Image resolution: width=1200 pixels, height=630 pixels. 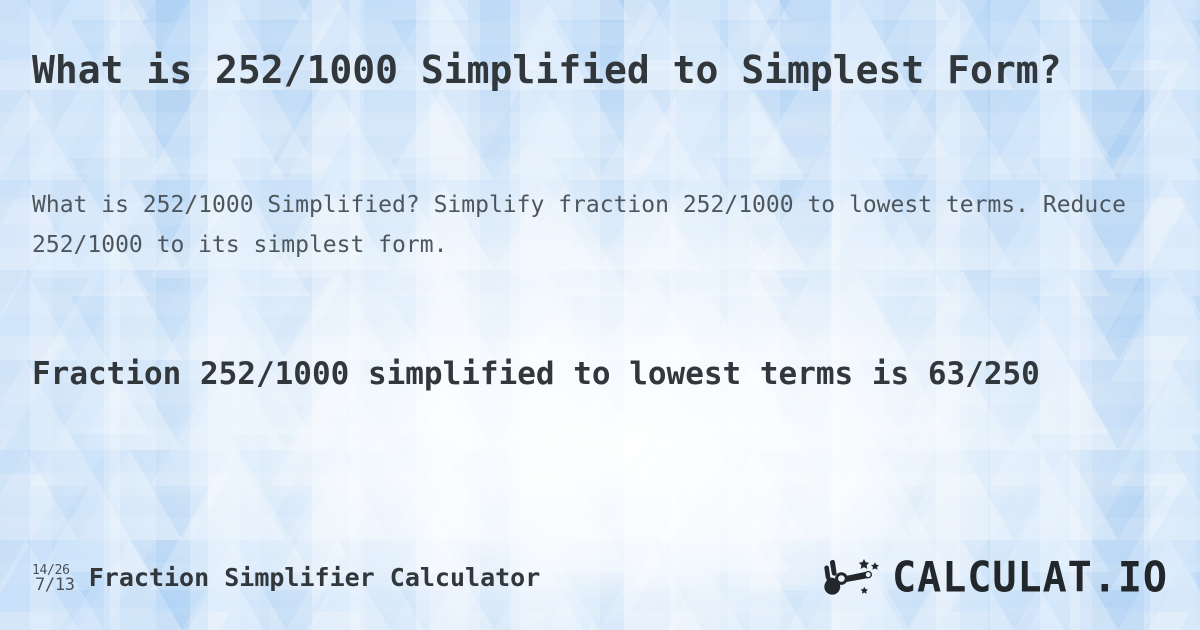 I want to click on brand-logo-text: CALCULAT.IO, so click(x=1030, y=578).